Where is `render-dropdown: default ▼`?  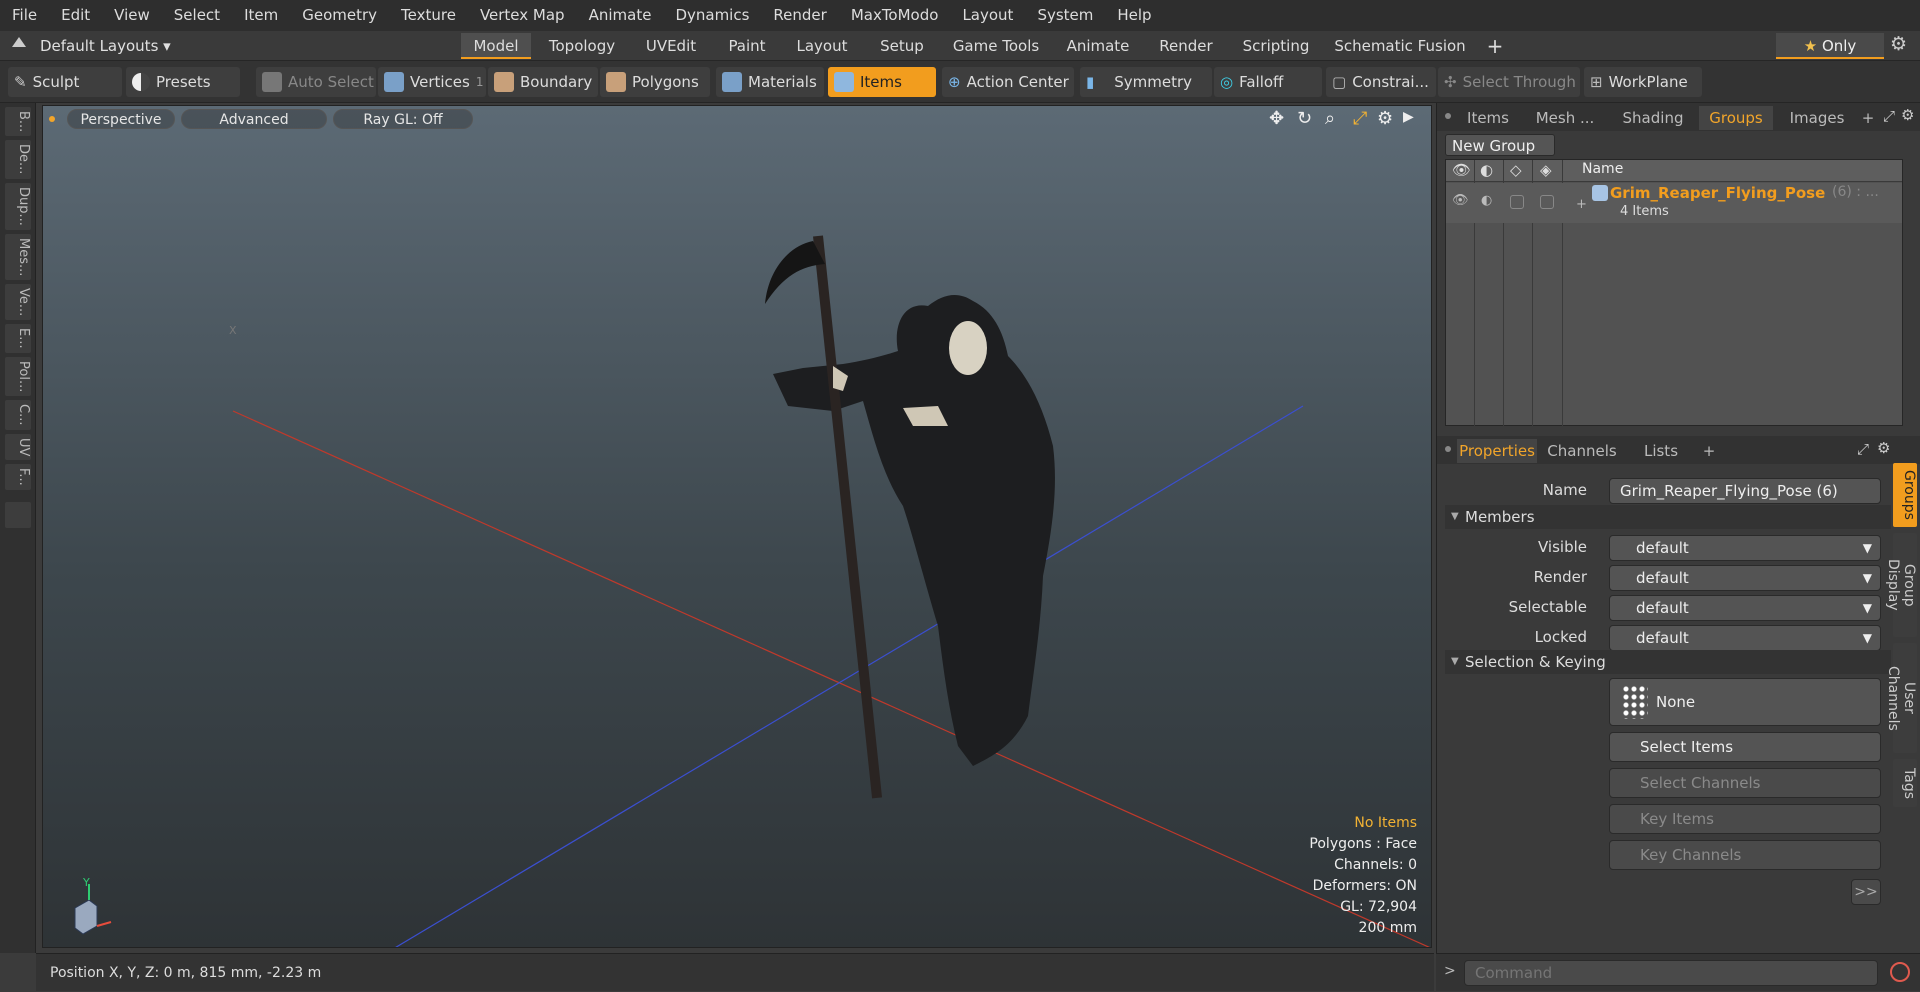
render-dropdown: default ▼ is located at coordinates (1745, 578).